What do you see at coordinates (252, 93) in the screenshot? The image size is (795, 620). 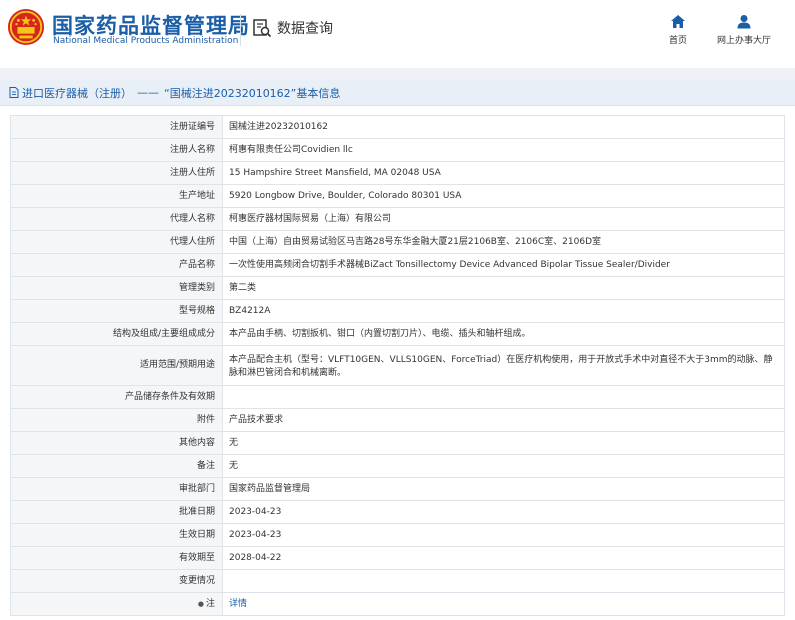 I see `record-title: “国械注进20232010162”基本信息` at bounding box center [252, 93].